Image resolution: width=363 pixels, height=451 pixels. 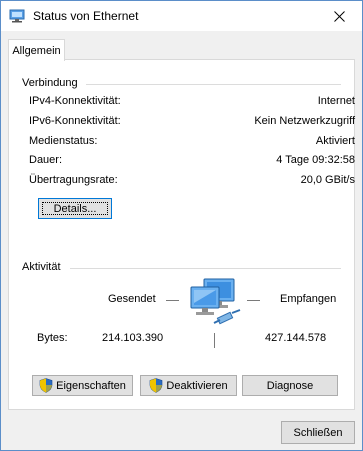 What do you see at coordinates (192, 182) in the screenshot?
I see `speed-row: Übertragungsrate: 20,0 GBit/s` at bounding box center [192, 182].